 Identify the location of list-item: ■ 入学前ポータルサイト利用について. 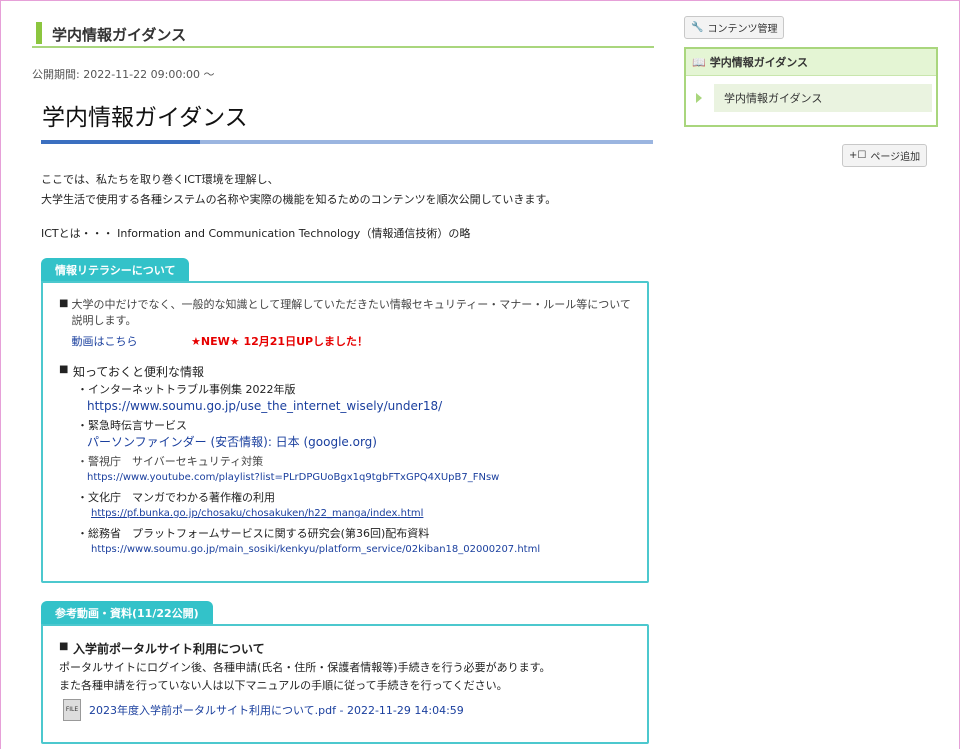
(345, 648).